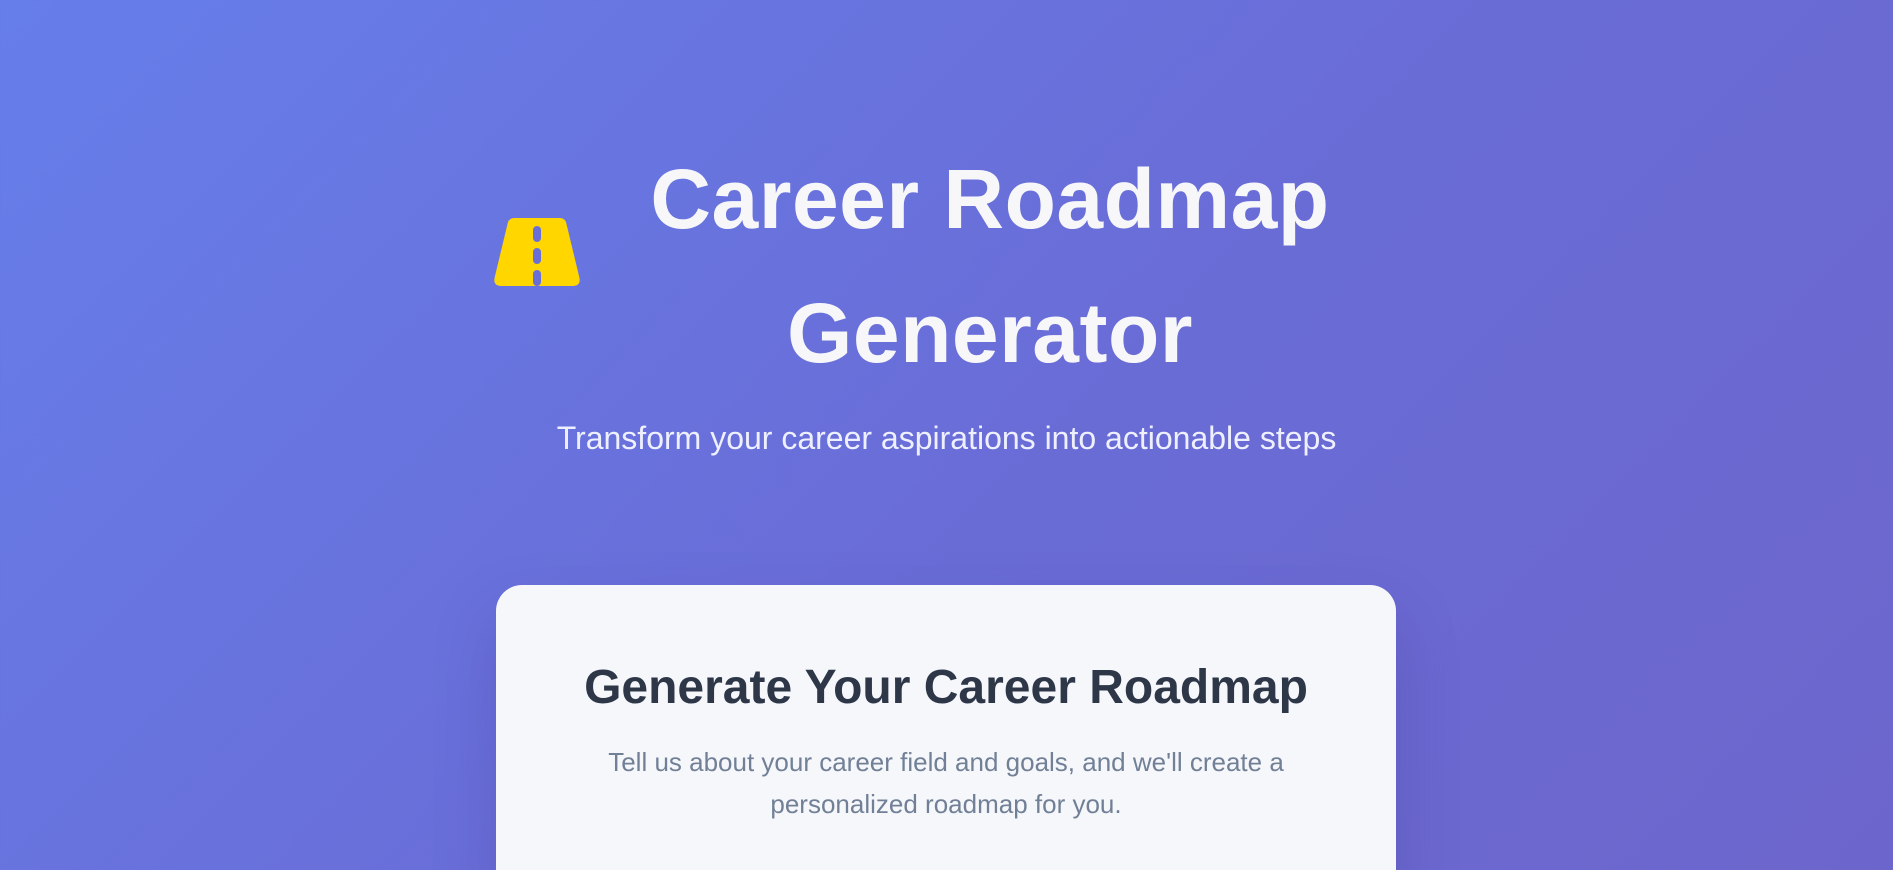 This screenshot has height=870, width=1893. Describe the element at coordinates (946, 687) in the screenshot. I see `card-title: Generate Your Career Roadmap` at that location.